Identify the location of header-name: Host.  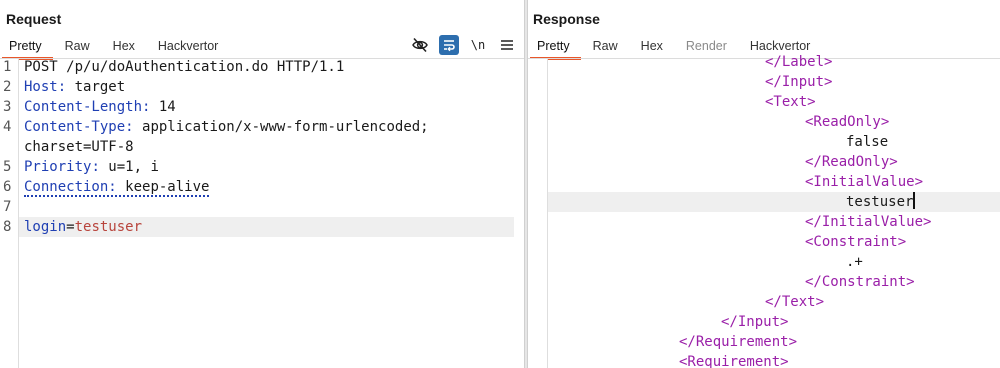
(41, 87).